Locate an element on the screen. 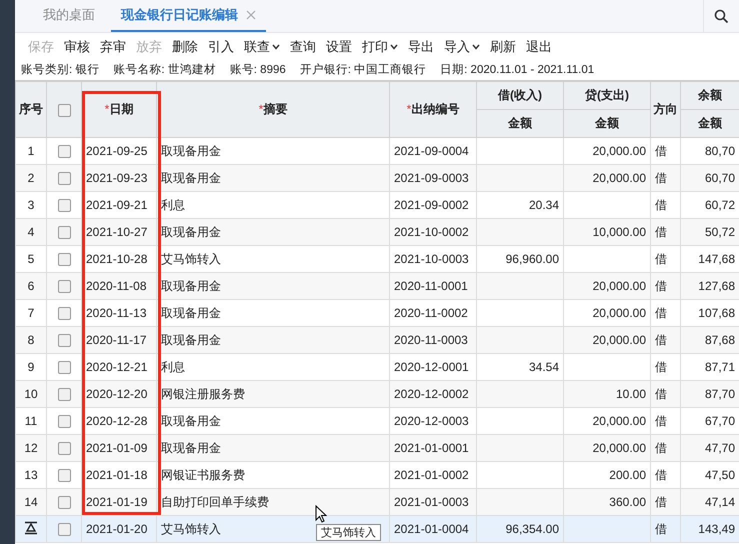 This screenshot has height=544, width=739. table-row: 8 2020-11-17 取现备用金 2020-11-0003 20,000.00 借 87,68 is located at coordinates (377, 340).